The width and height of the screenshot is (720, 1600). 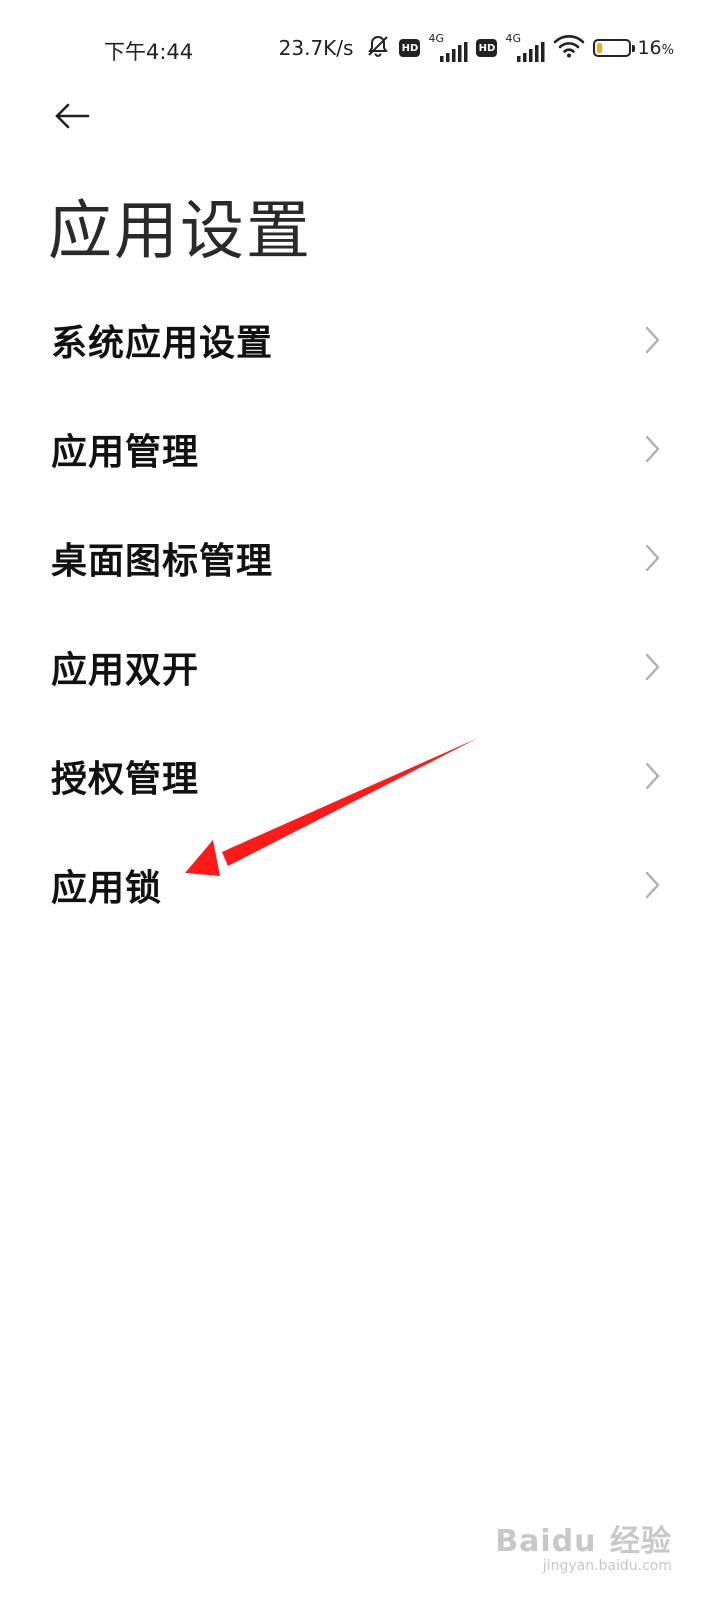 I want to click on settings-item-label: 应用管理, so click(x=125, y=452).